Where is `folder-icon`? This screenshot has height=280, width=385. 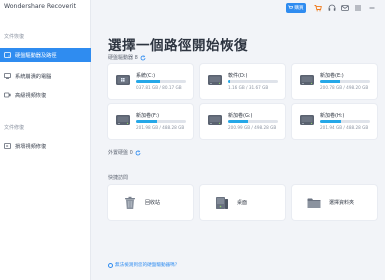
folder-icon is located at coordinates (314, 203).